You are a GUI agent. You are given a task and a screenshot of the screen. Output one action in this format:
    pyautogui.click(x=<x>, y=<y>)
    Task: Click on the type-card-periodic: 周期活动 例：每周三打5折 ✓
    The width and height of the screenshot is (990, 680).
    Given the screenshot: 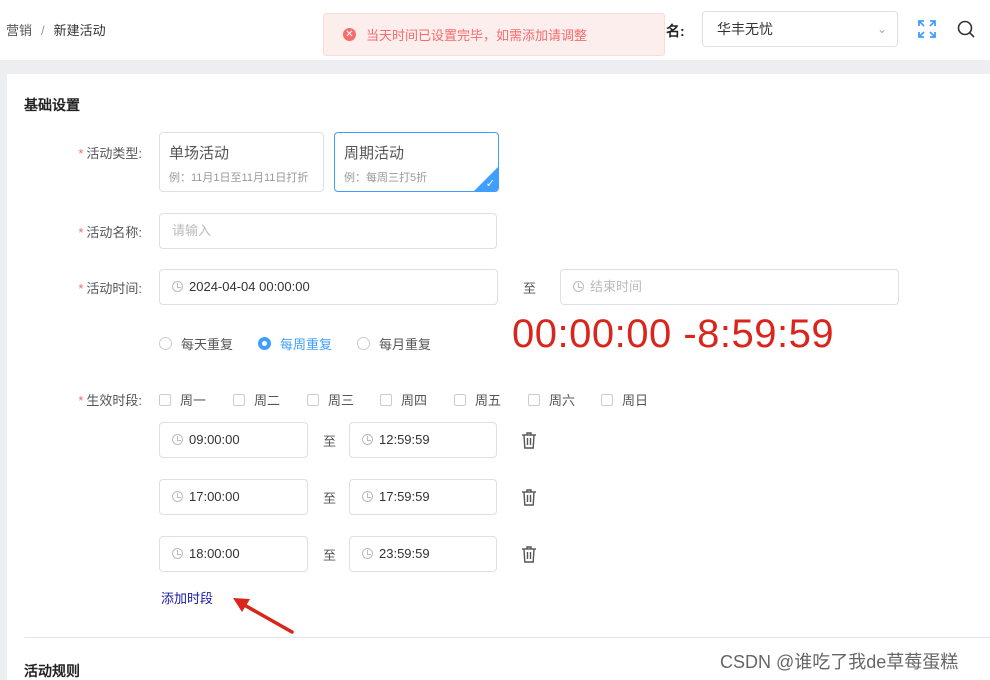 What is the action you would take?
    pyautogui.click(x=416, y=162)
    